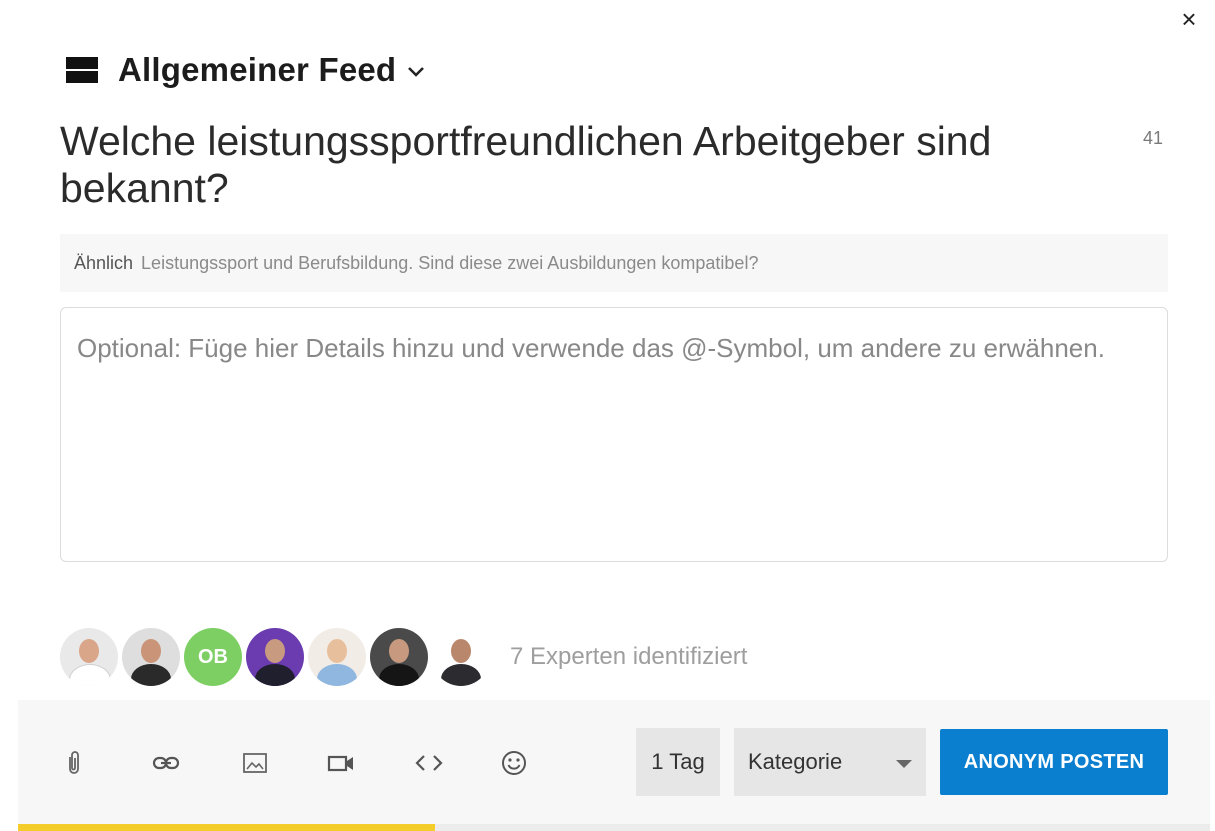 The height and width of the screenshot is (831, 1215). I want to click on progress-fill, so click(227, 827).